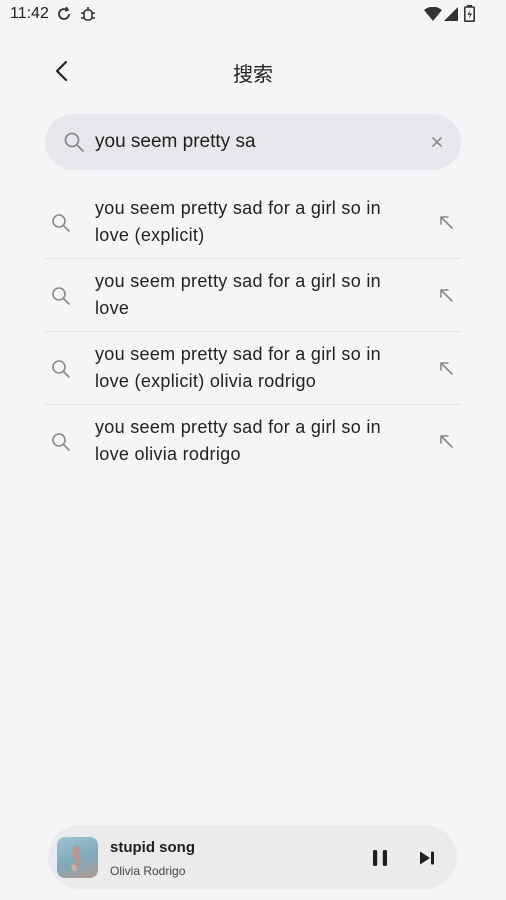 This screenshot has width=506, height=900. I want to click on bug-icon, so click(88, 16).